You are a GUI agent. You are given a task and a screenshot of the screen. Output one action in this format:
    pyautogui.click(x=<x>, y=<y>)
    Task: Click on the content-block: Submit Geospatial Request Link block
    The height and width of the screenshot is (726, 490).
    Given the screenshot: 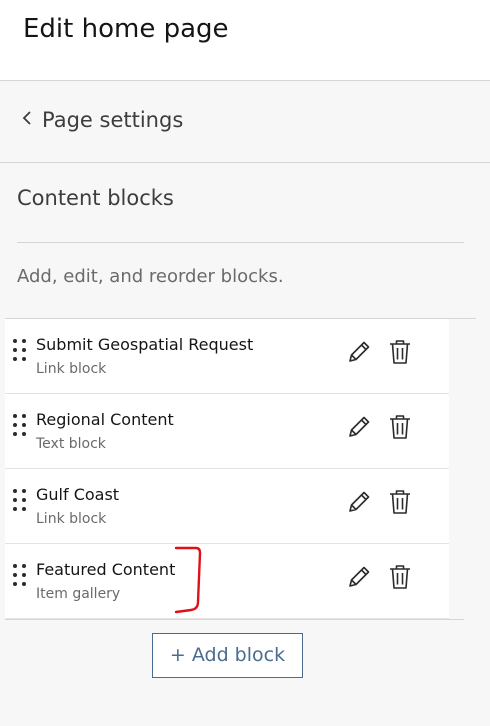 What is the action you would take?
    pyautogui.click(x=227, y=356)
    